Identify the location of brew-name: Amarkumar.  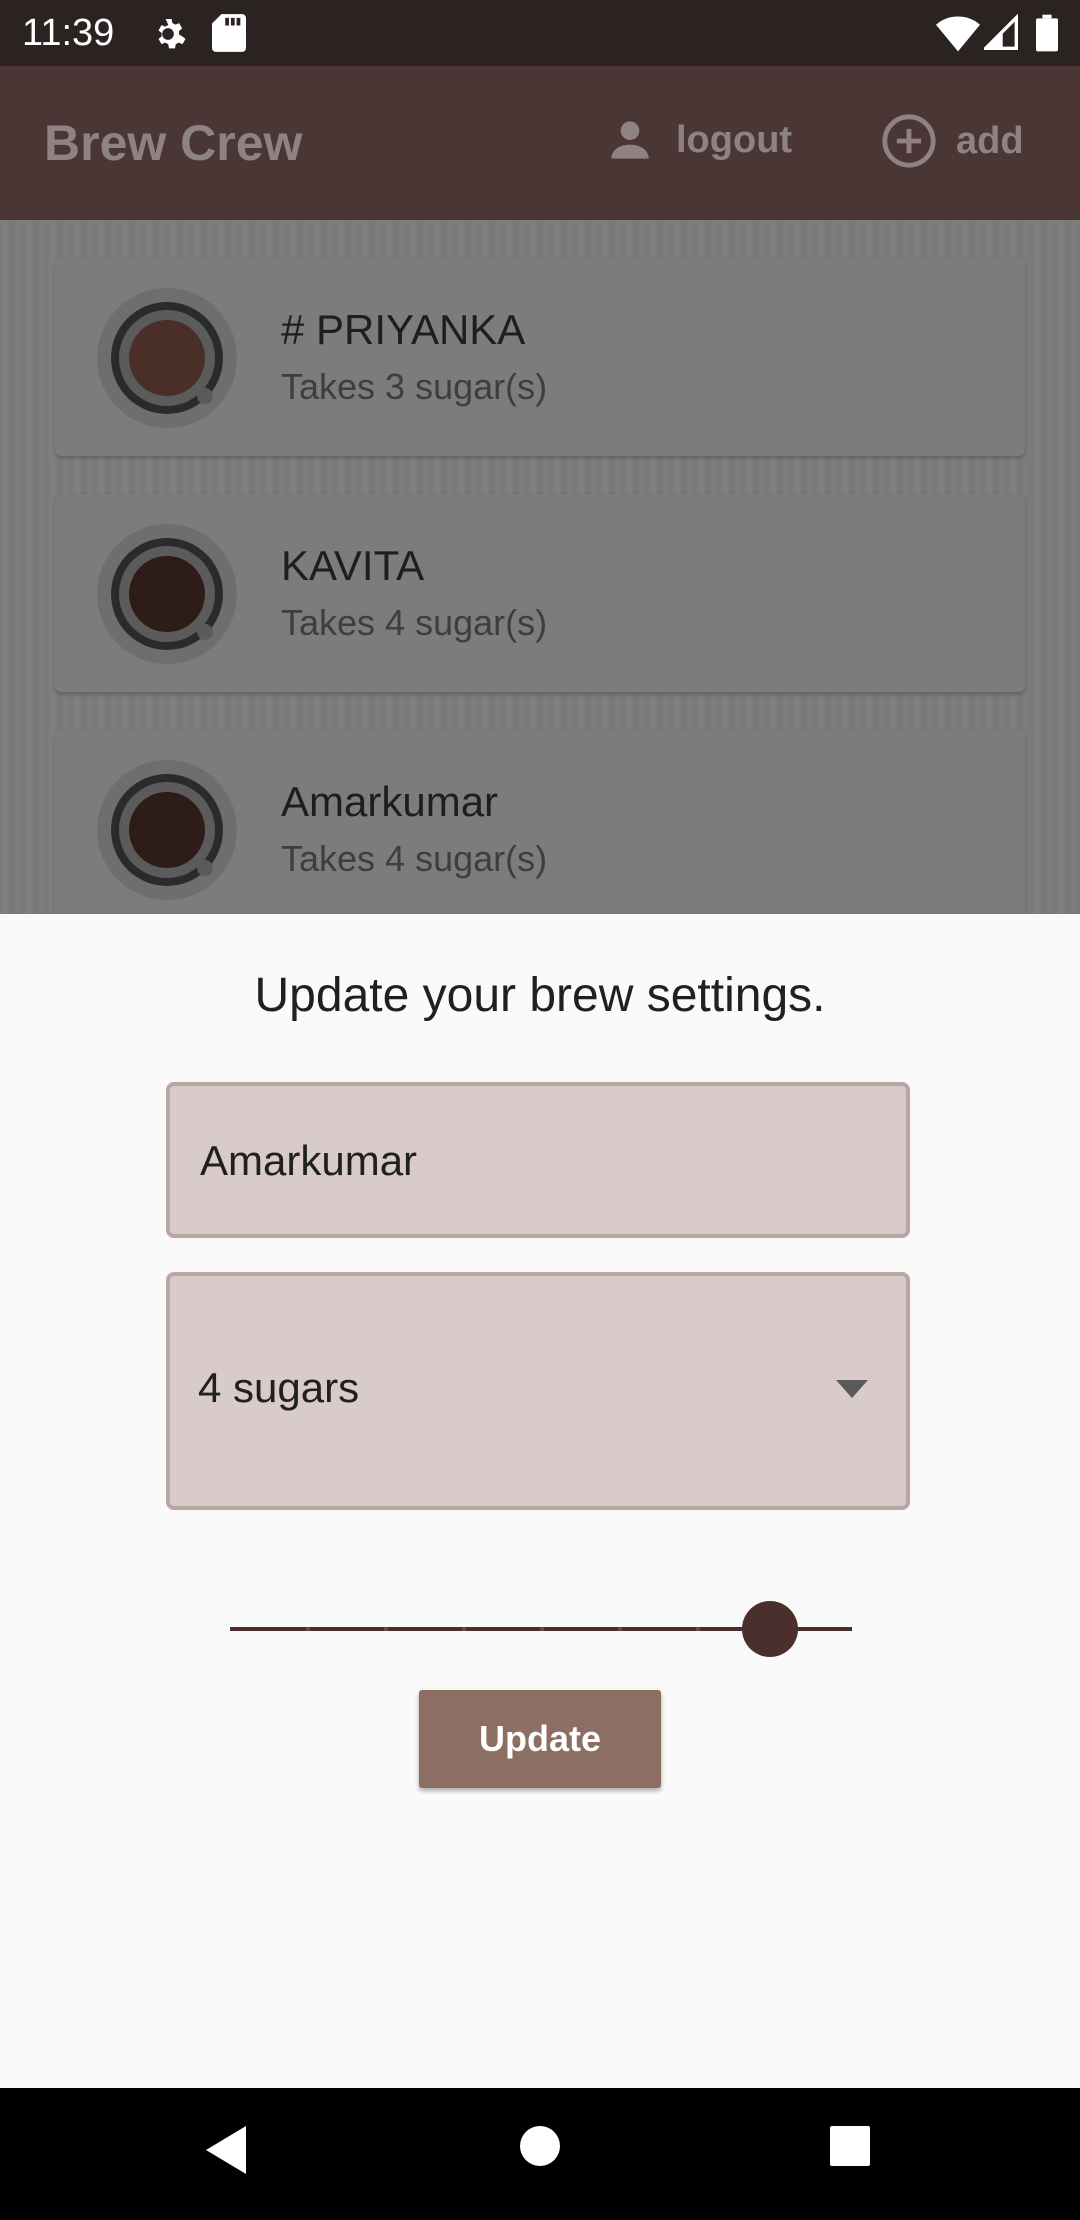
(390, 801).